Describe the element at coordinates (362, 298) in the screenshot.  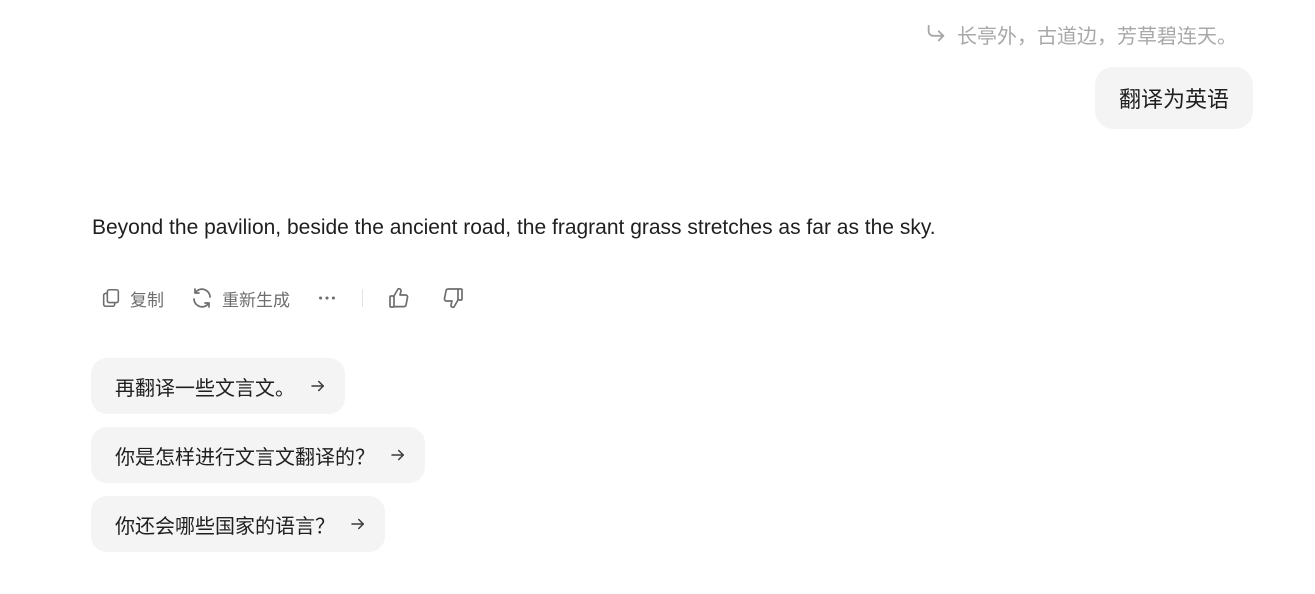
I see `toolbar-divider` at that location.